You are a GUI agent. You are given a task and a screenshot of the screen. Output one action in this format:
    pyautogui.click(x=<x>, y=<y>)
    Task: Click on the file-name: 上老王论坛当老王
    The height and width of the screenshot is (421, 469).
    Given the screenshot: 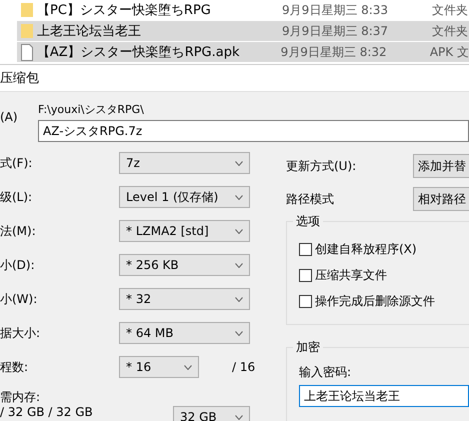 What is the action you would take?
    pyautogui.click(x=89, y=31)
    